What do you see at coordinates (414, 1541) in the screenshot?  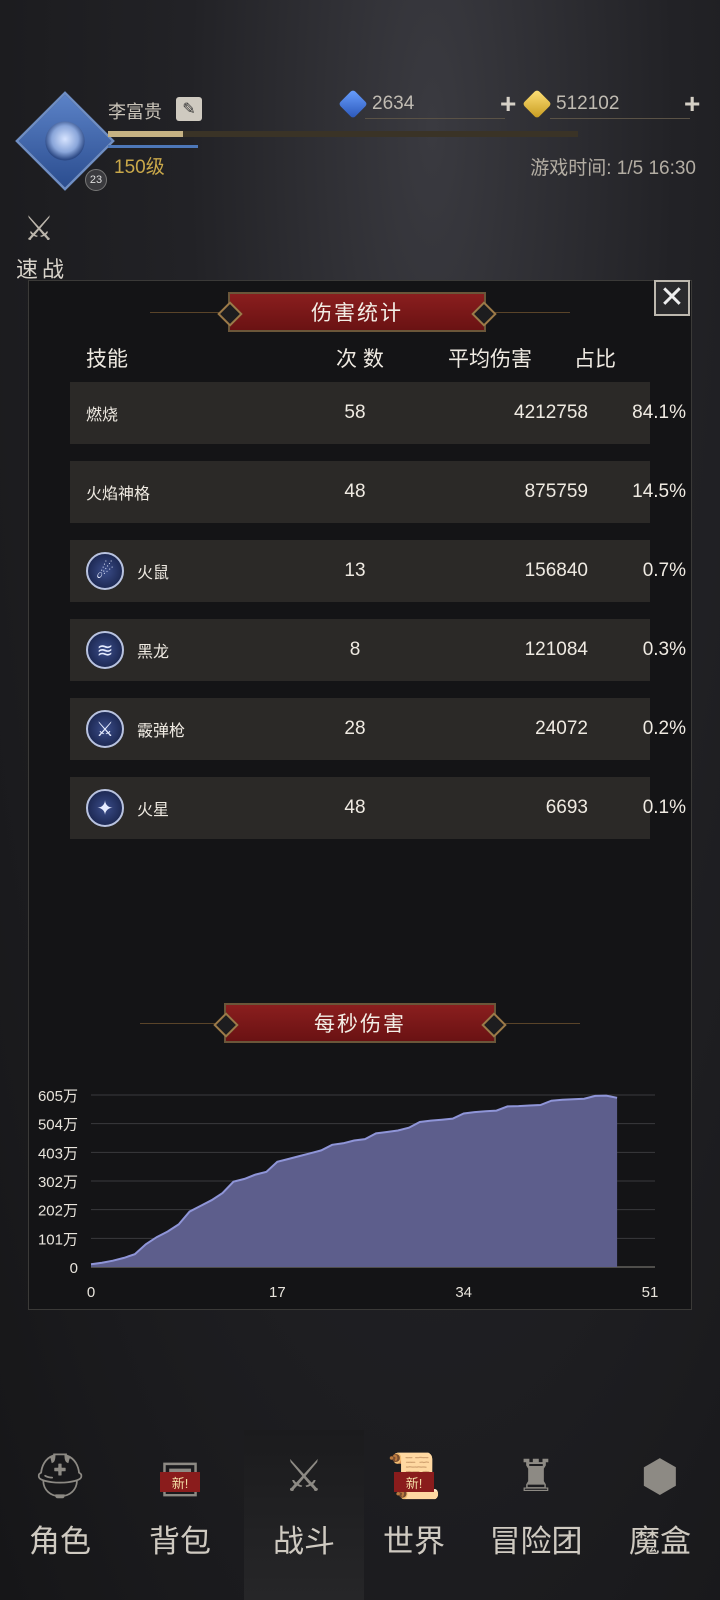 I see `nav-label: 世界` at bounding box center [414, 1541].